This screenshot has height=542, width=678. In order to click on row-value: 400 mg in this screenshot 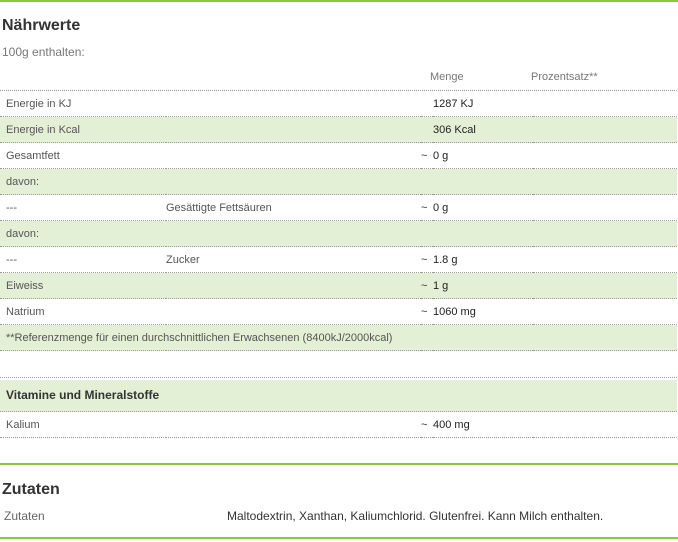, I will do `click(483, 425)`.